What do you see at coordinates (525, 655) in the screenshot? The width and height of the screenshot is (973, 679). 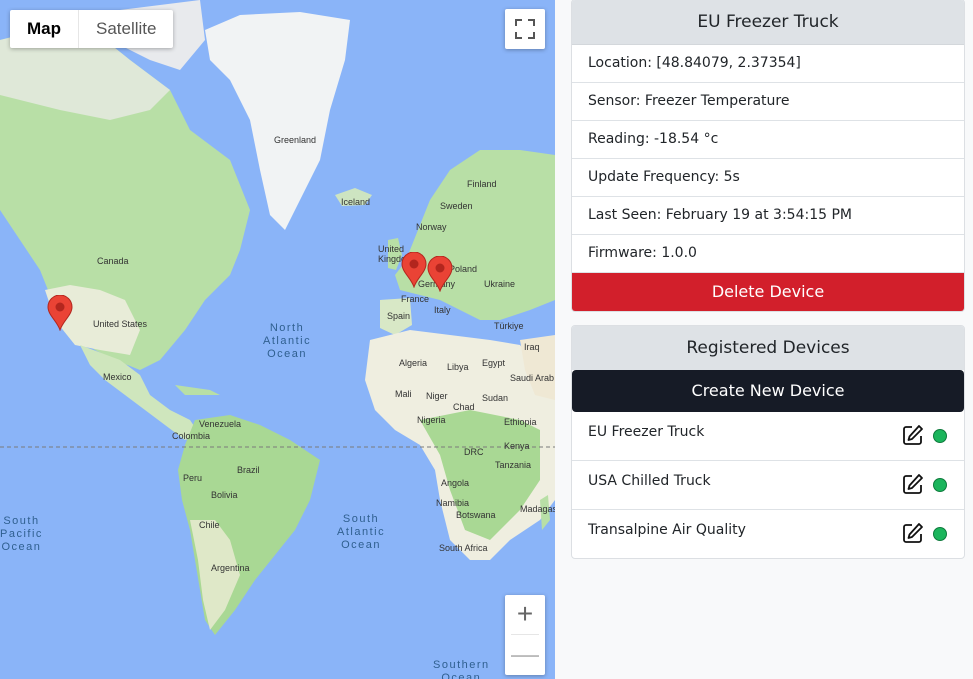 I see `zoom-out-button: —` at bounding box center [525, 655].